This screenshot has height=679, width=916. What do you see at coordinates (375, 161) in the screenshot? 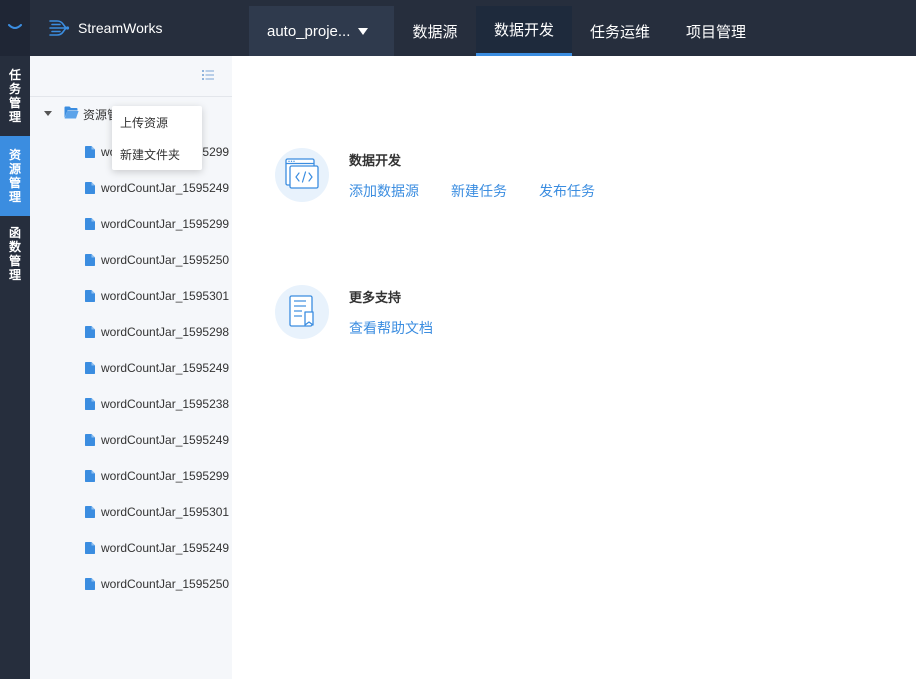
I see `section-title-data-development: 数据开发` at bounding box center [375, 161].